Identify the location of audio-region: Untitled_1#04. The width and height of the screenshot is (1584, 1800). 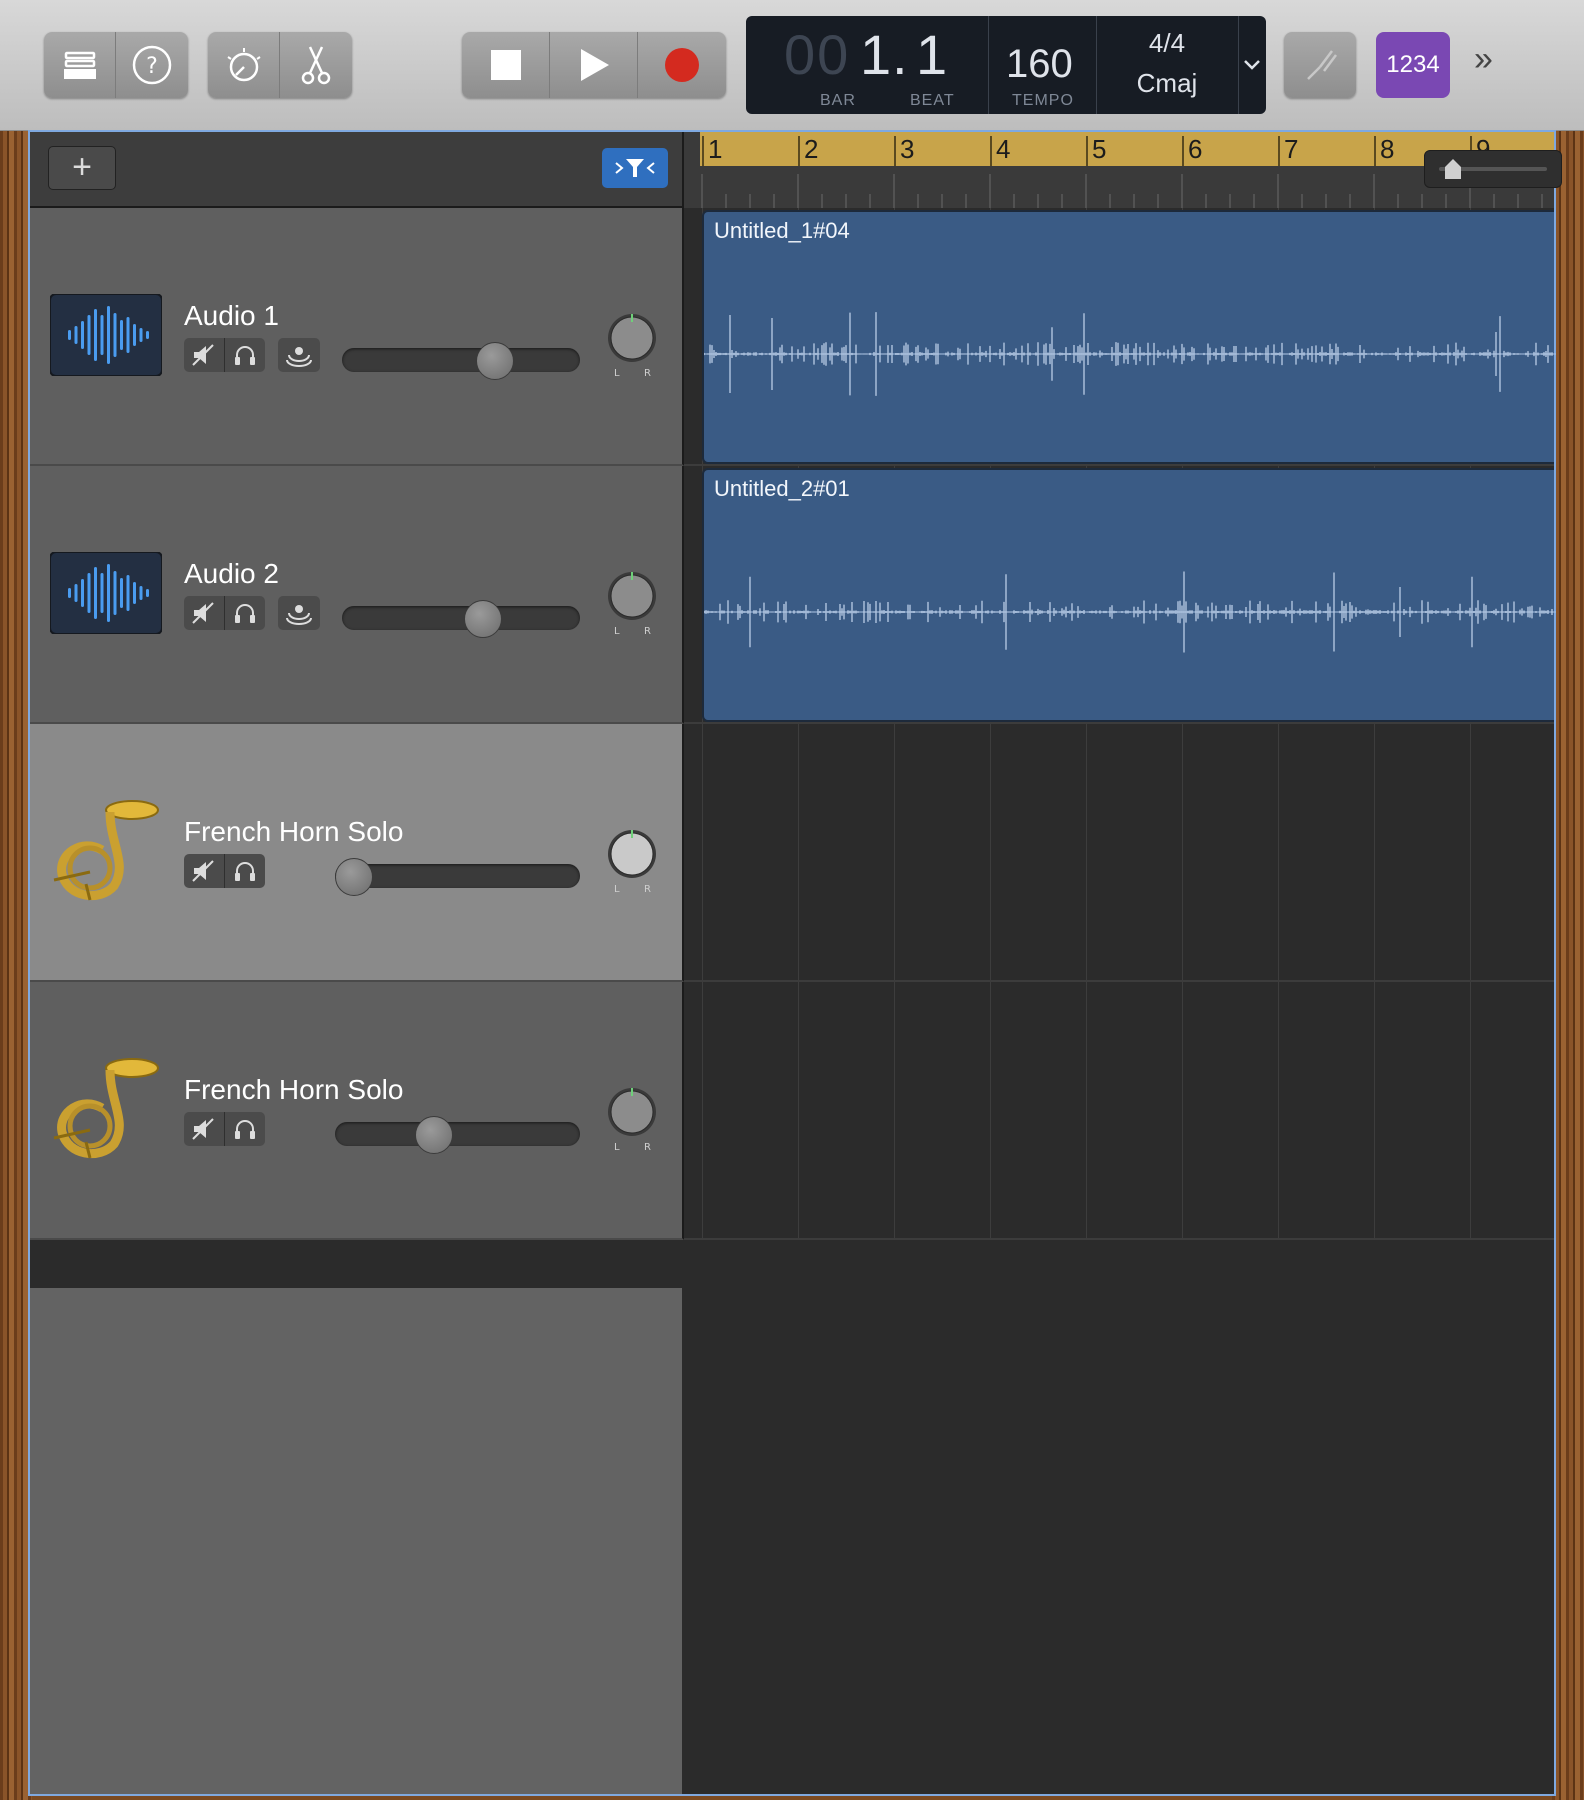
(1129, 337).